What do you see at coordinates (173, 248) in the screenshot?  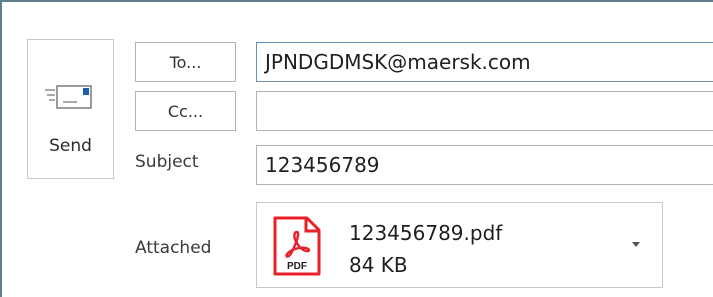 I see `attached-label: Attached` at bounding box center [173, 248].